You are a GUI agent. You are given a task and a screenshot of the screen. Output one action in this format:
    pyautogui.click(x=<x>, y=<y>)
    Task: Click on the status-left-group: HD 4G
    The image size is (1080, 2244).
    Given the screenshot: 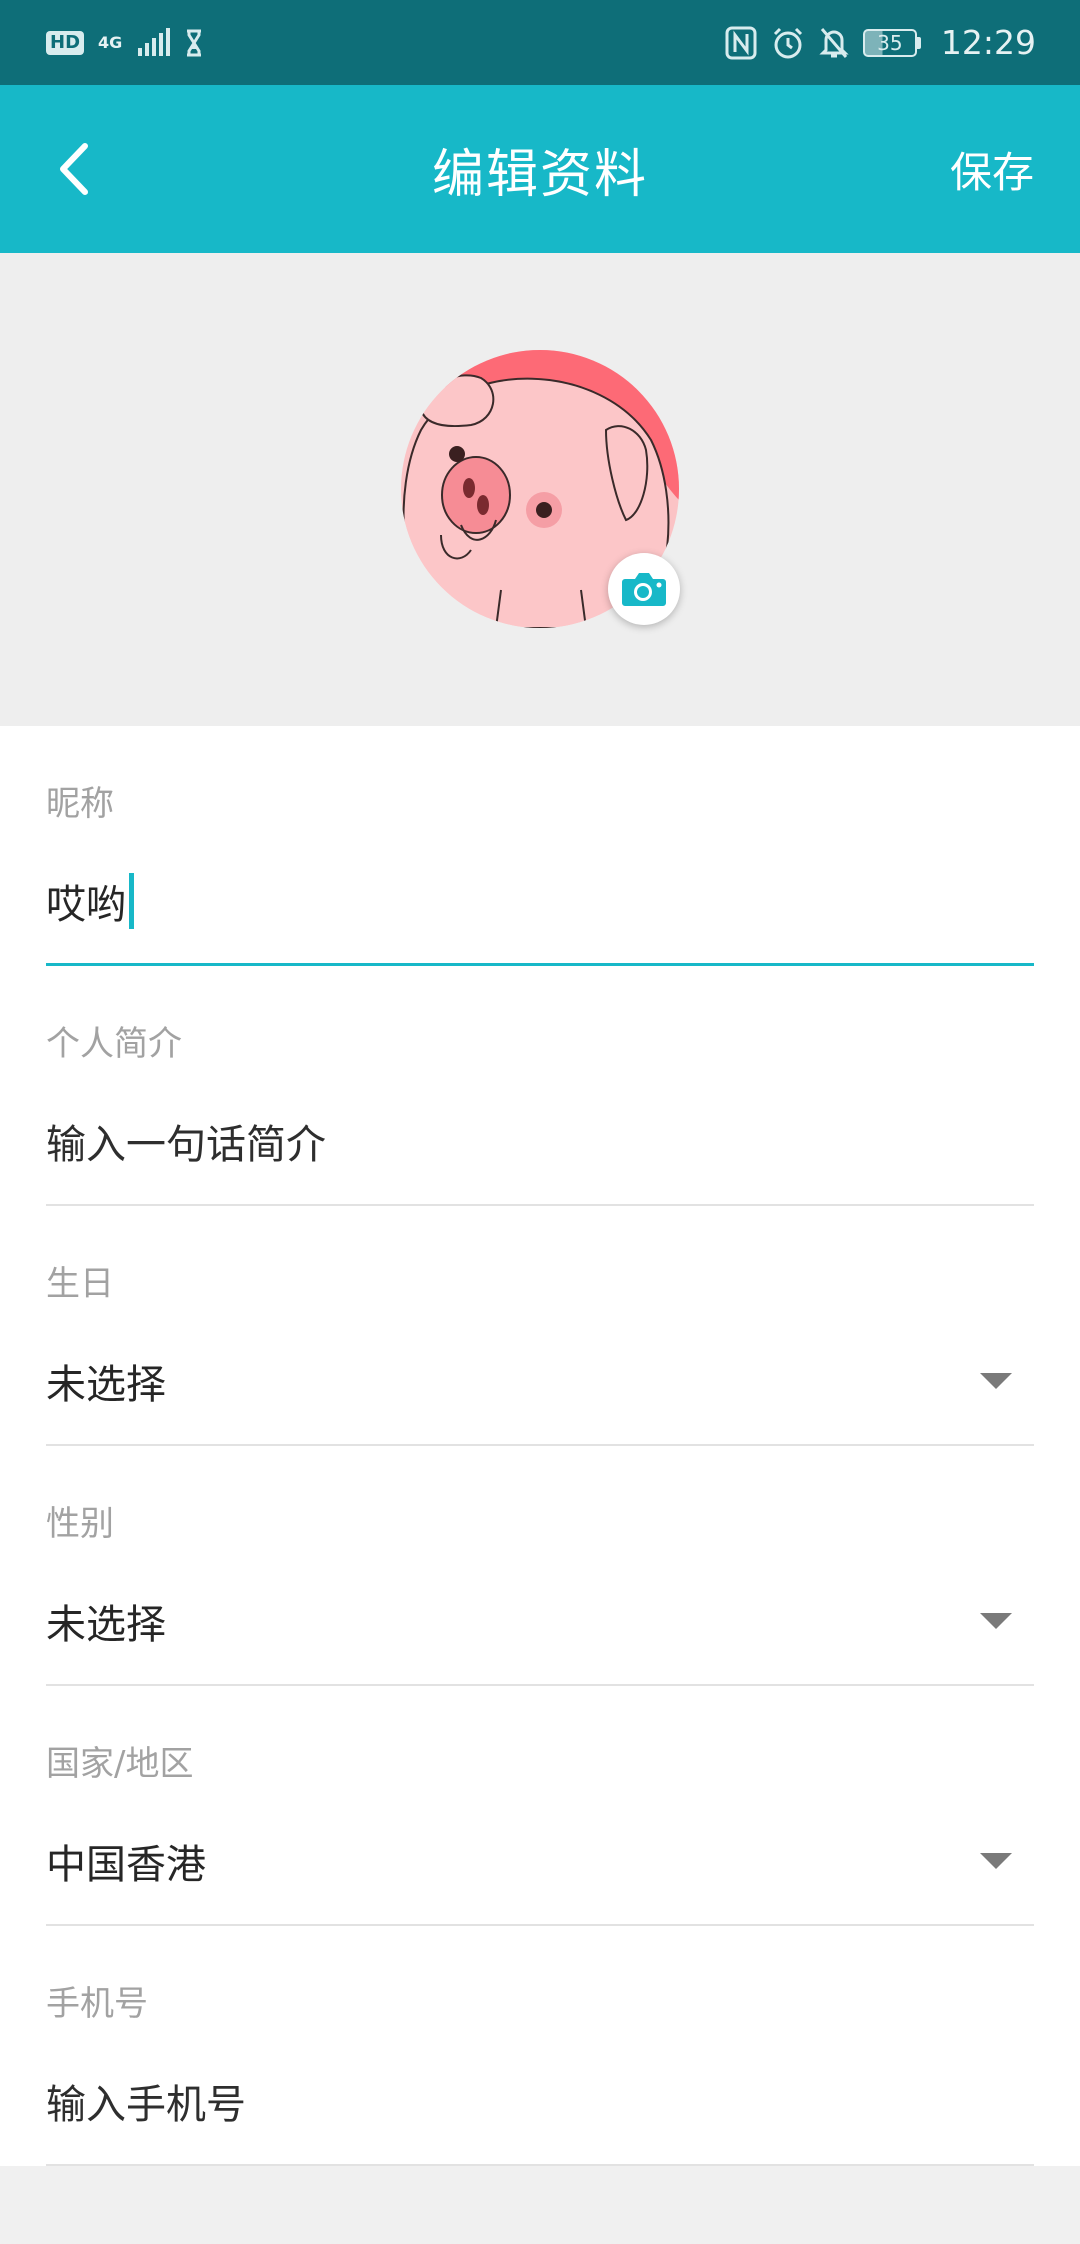 What is the action you would take?
    pyautogui.click(x=125, y=42)
    